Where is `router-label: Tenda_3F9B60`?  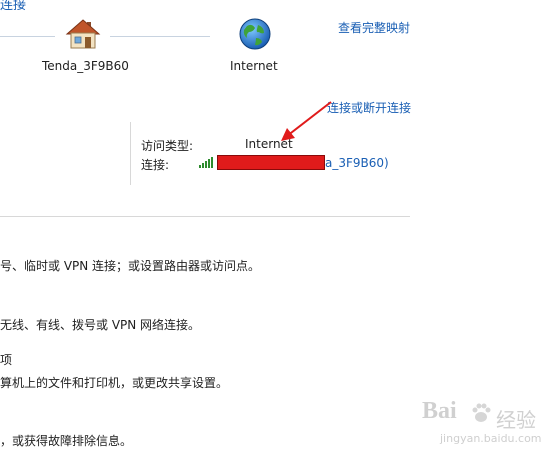
router-label: Tenda_3F9B60 is located at coordinates (85, 66).